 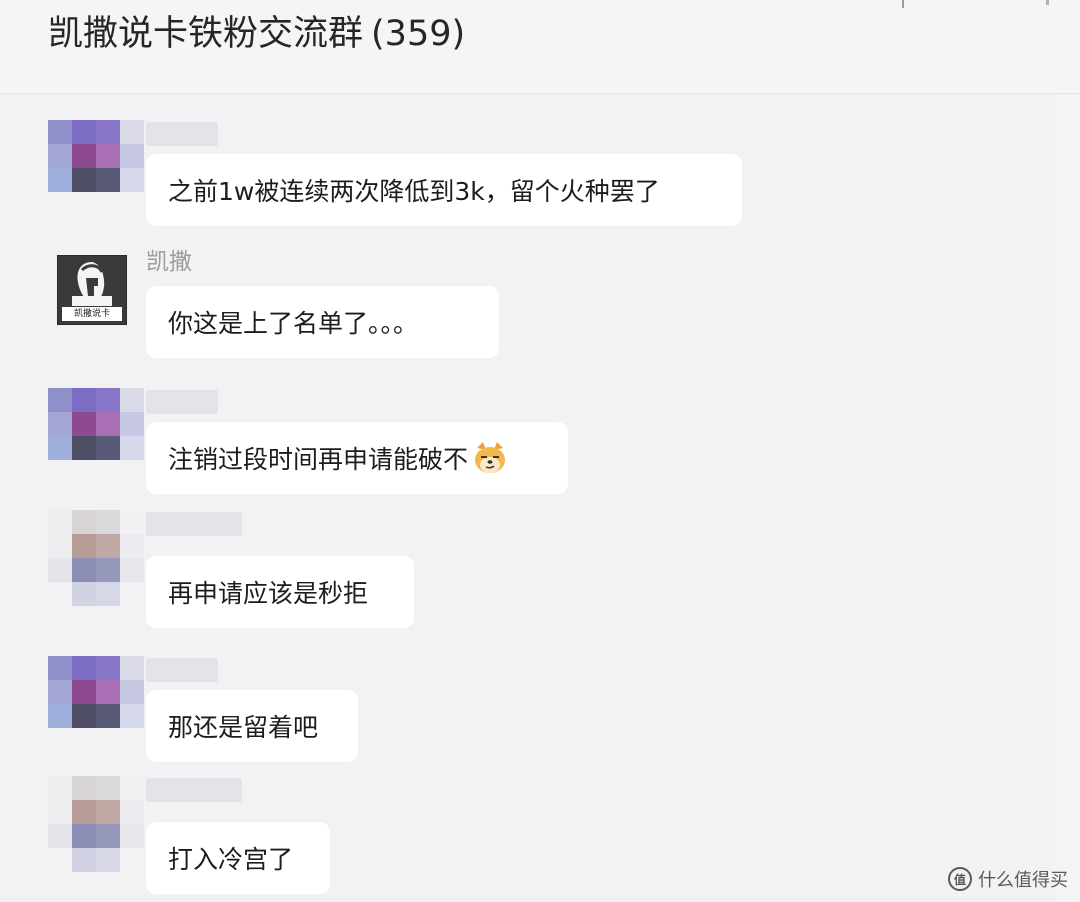 I want to click on chat-header: 凯撒说卡铁粉交流群 (359), so click(x=540, y=47).